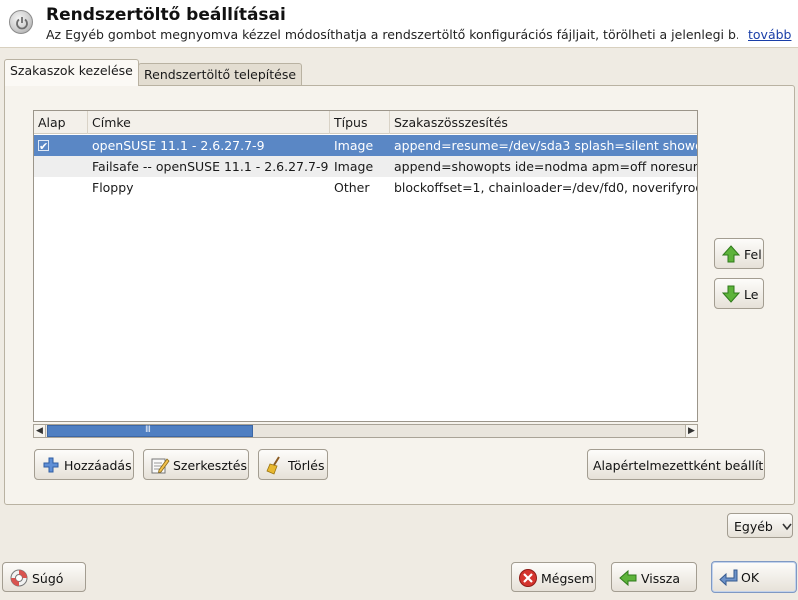 Image resolution: width=798 pixels, height=600 pixels. Describe the element at coordinates (567, 578) in the screenshot. I see `cancel-label: Mégsem` at that location.